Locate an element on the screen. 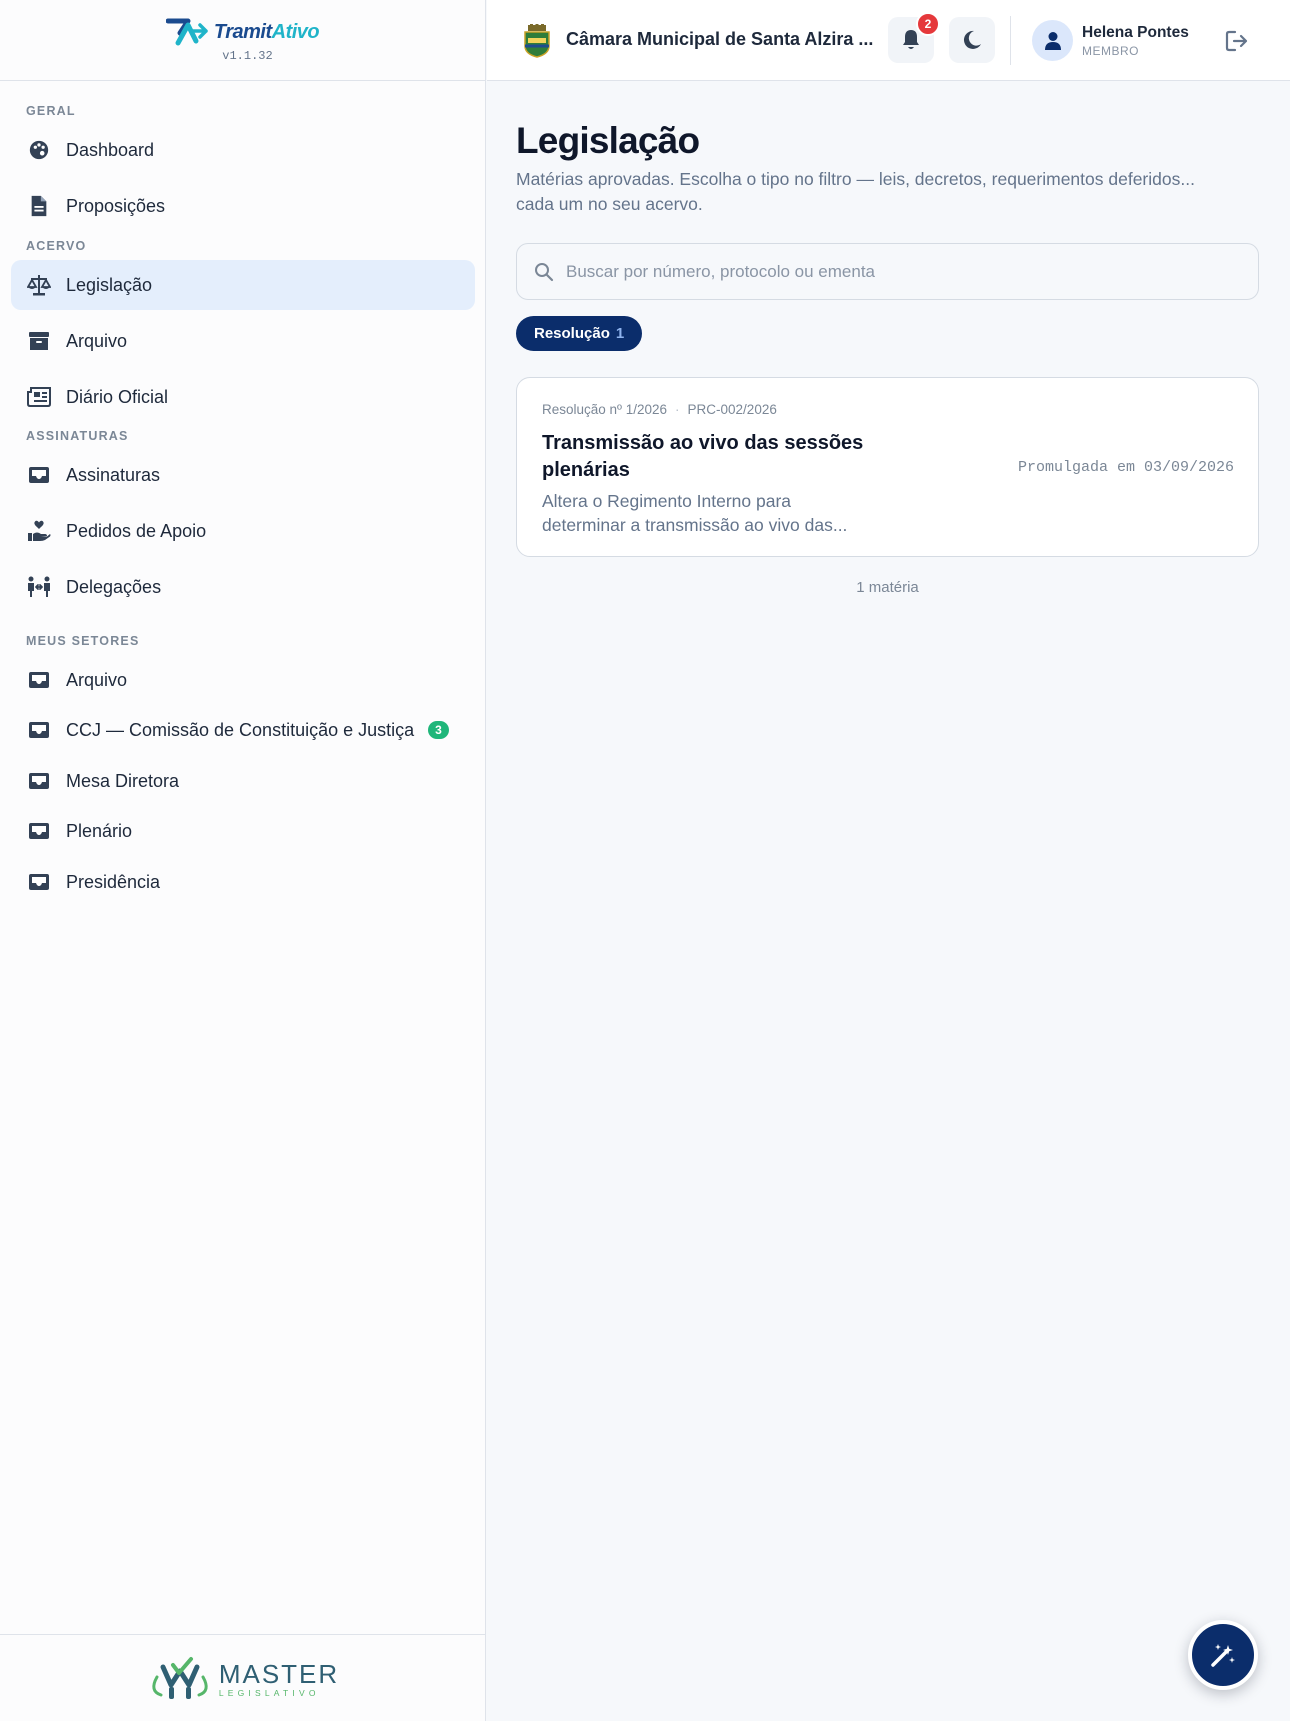  section-title-acervo: ACERVO is located at coordinates (56, 246).